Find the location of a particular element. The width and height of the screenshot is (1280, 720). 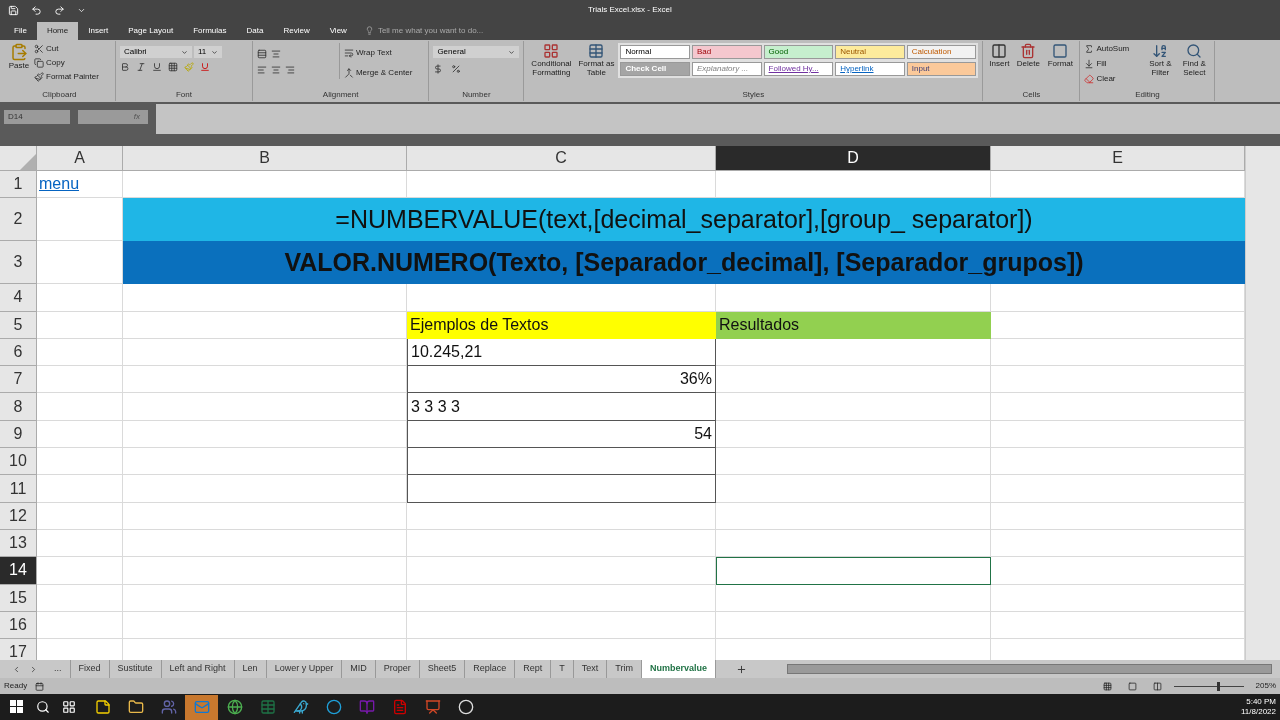

row-header: 17 is located at coordinates (18, 649).